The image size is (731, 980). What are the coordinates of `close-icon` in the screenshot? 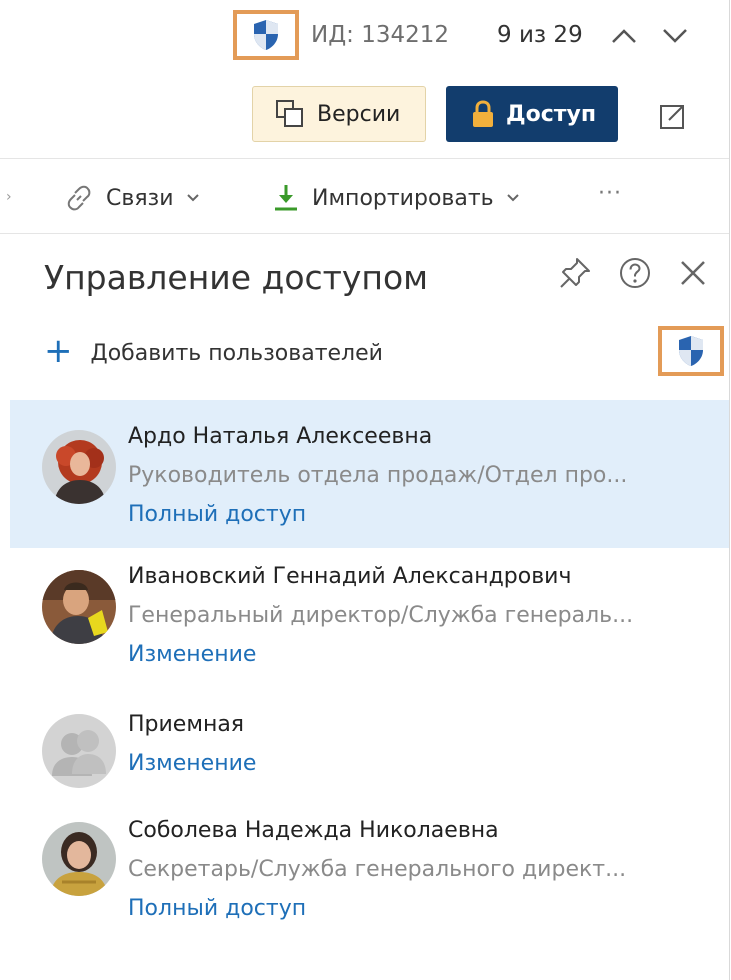 It's located at (693, 273).